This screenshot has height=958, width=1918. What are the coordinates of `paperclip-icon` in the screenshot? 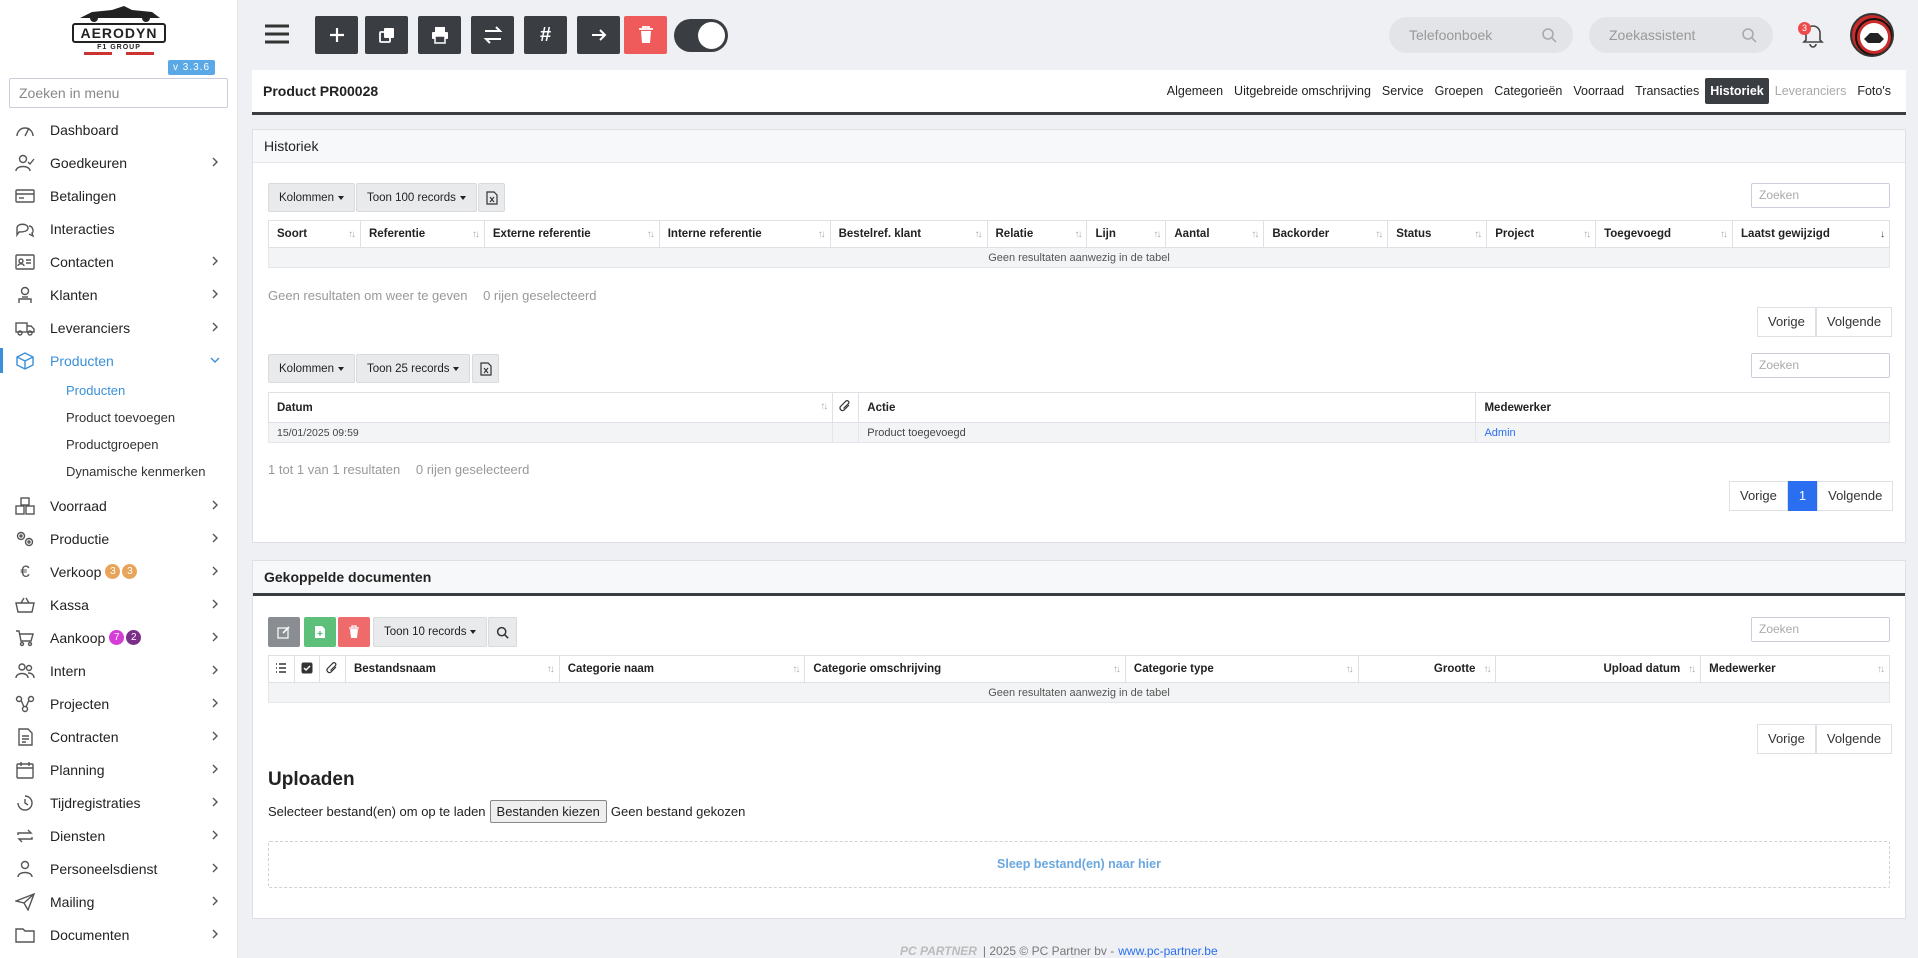 It's located at (844, 406).